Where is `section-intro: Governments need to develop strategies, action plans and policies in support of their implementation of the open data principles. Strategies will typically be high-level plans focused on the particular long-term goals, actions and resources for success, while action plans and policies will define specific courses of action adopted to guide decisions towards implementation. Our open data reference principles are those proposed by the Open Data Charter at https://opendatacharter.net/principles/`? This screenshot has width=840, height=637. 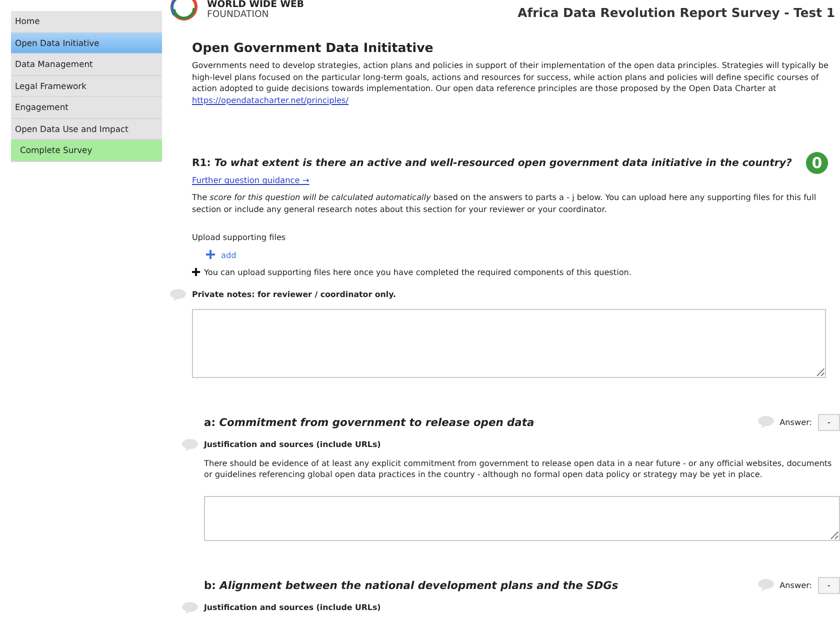 section-intro: Governments need to develop strategies, action plans and policies in support of their implementation of the open data principles. Strategies will typically be high-level plans focused on the particular long-term goals, actions and resources for success, while action plans and policies will define specific courses of action adopted to guide decisions towards implementation. Our open data reference principles are those proposed by the Open Data Charter at https://opendatacharter.net/principles/ is located at coordinates (511, 83).